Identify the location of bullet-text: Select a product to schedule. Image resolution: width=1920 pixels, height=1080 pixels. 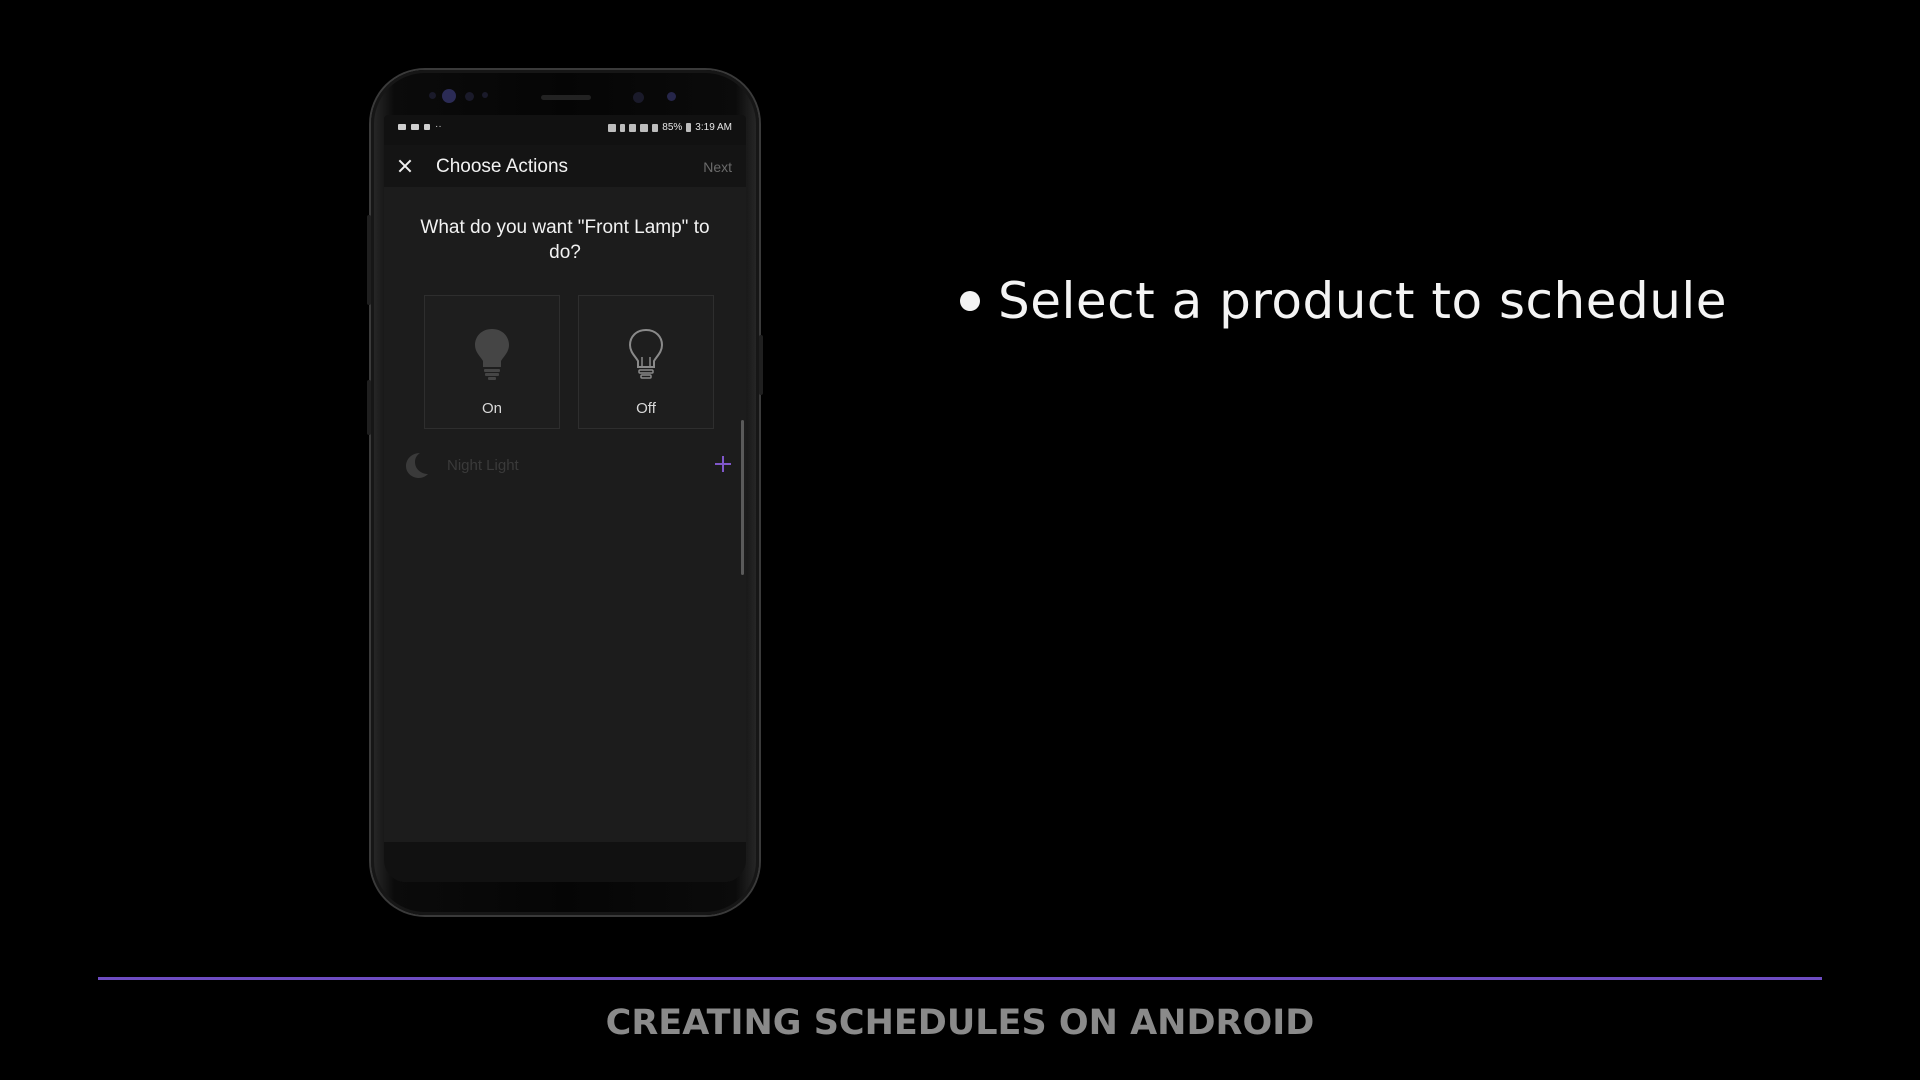
(1363, 301).